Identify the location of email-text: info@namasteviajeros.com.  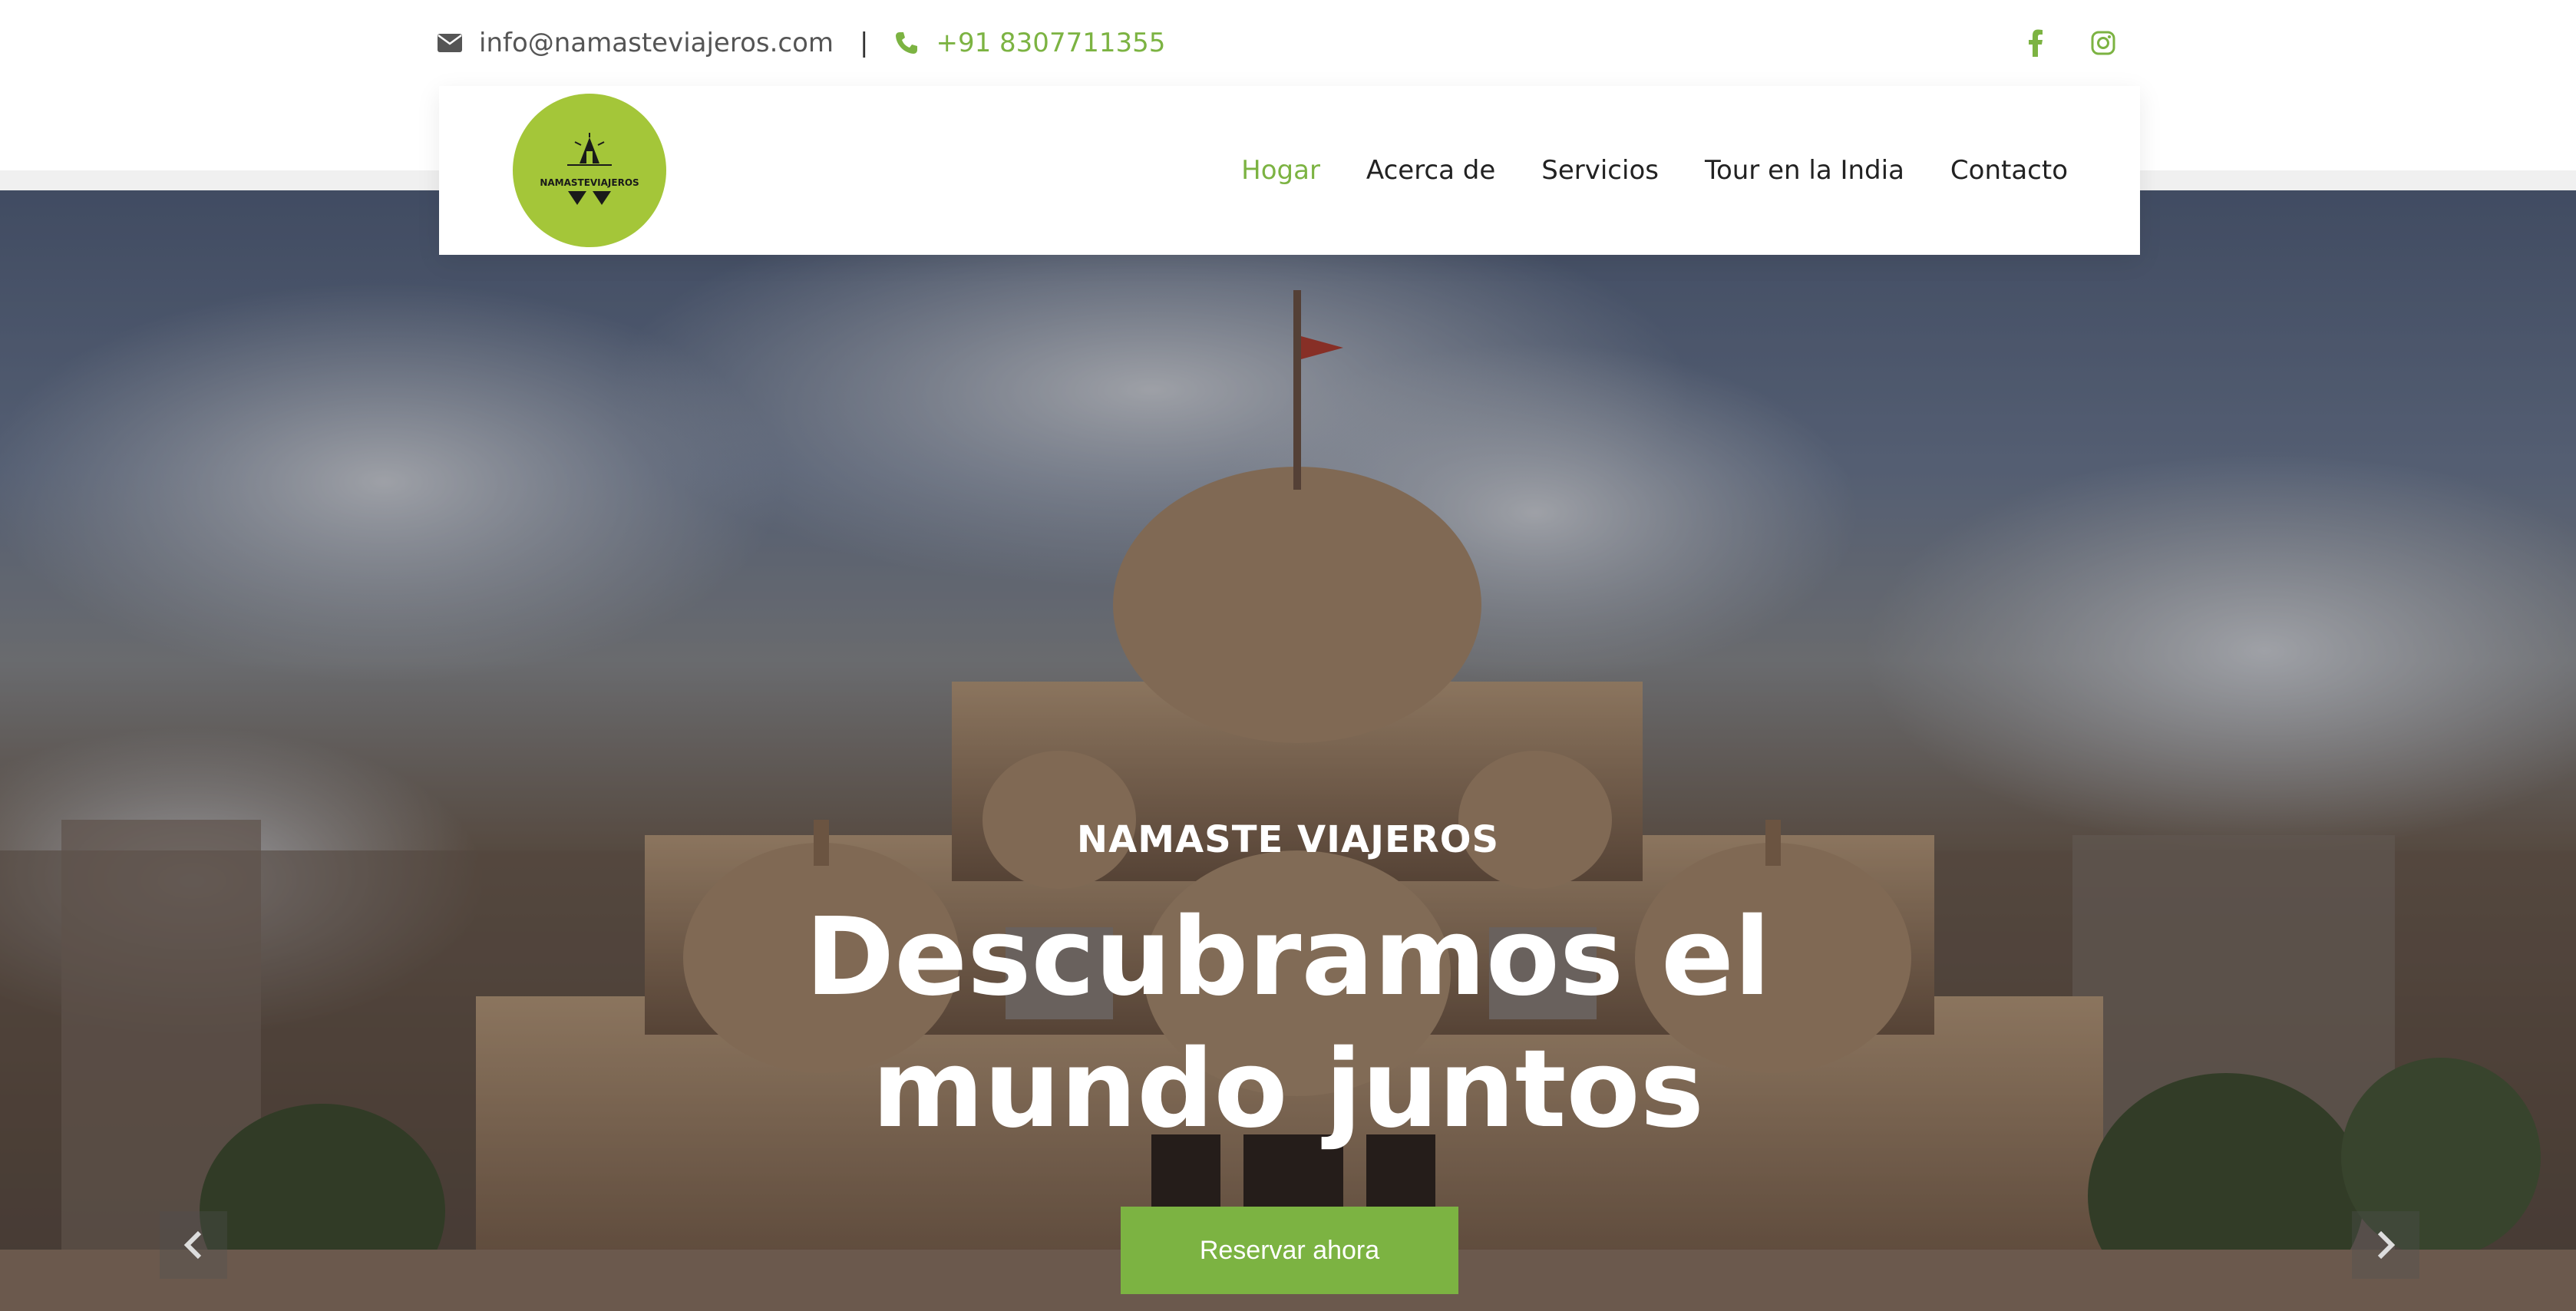
(656, 43).